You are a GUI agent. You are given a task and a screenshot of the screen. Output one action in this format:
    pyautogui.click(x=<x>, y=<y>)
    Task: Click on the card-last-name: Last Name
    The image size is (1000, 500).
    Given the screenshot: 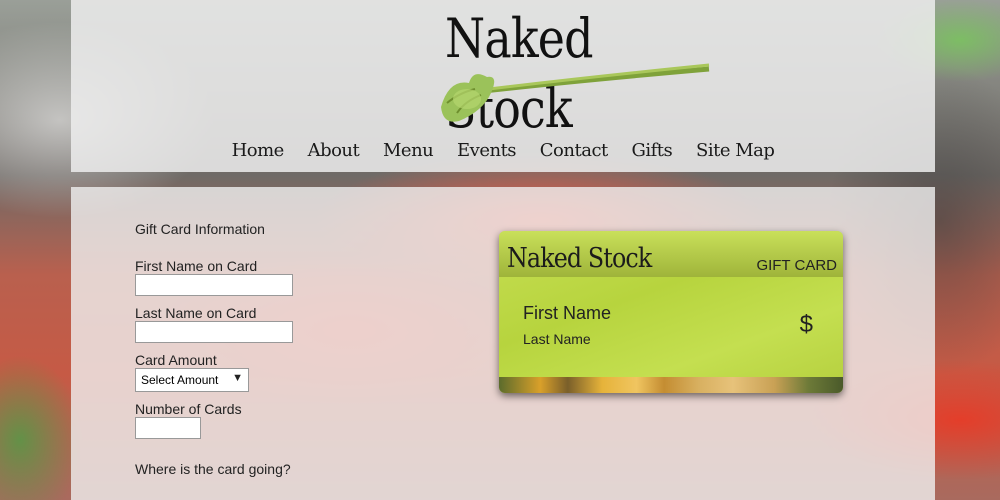 What is the action you would take?
    pyautogui.click(x=557, y=339)
    